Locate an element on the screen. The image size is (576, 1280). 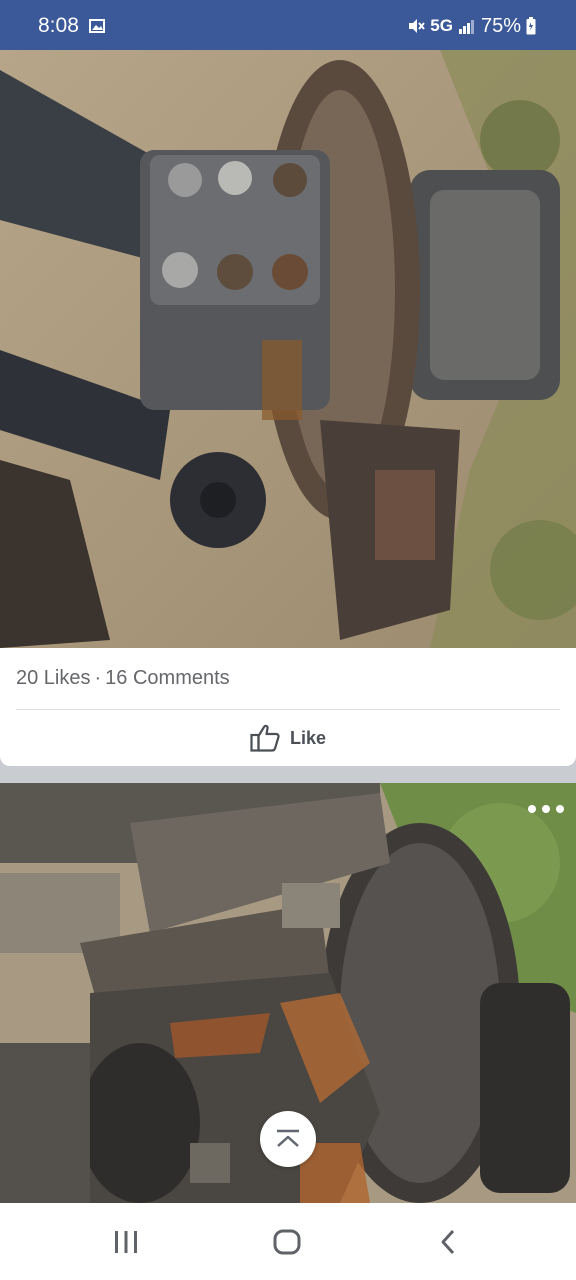
like-button: Like is located at coordinates (288, 738).